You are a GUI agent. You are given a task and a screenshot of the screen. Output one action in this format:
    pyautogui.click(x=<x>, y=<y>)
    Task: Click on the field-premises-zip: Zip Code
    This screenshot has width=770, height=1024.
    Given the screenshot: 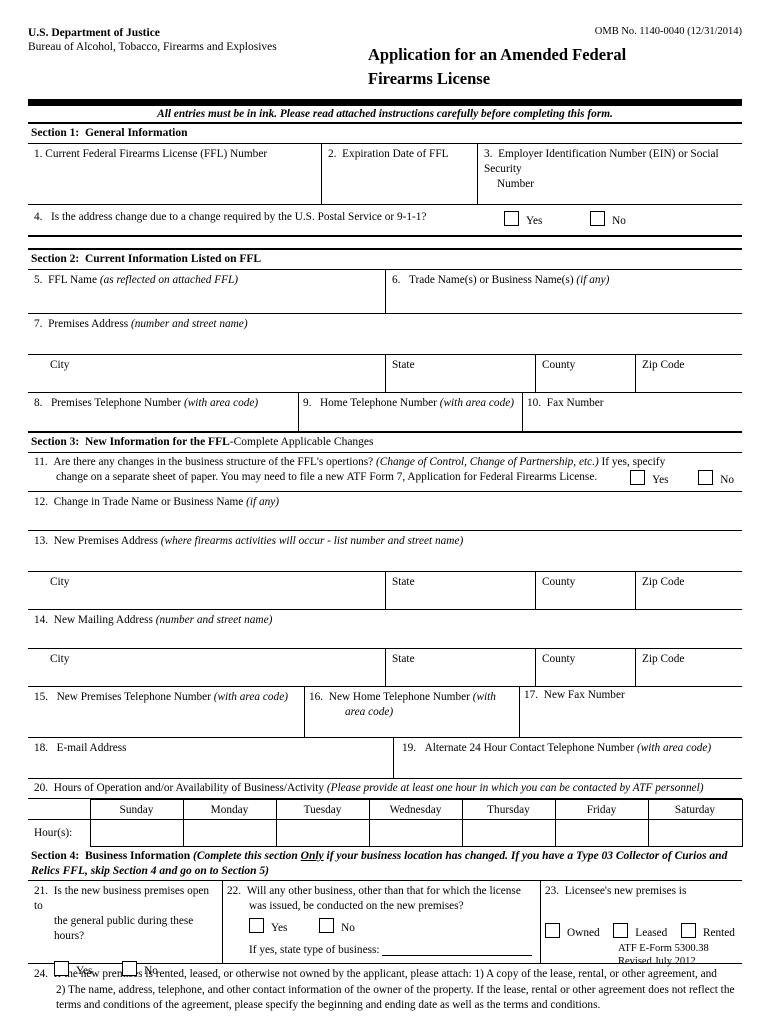 What is the action you would take?
    pyautogui.click(x=688, y=373)
    